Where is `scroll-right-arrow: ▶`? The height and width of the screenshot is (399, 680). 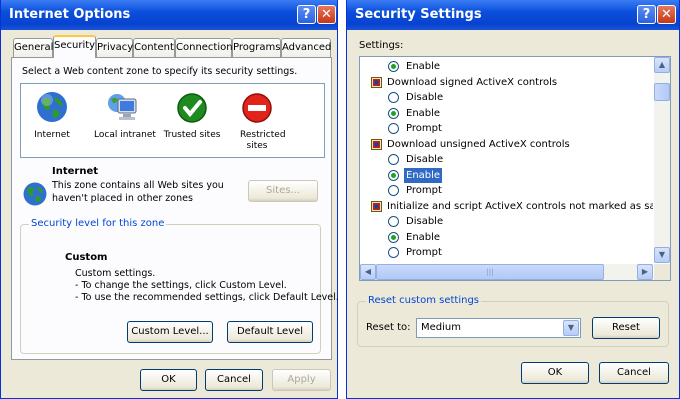 scroll-right-arrow: ▶ is located at coordinates (645, 272).